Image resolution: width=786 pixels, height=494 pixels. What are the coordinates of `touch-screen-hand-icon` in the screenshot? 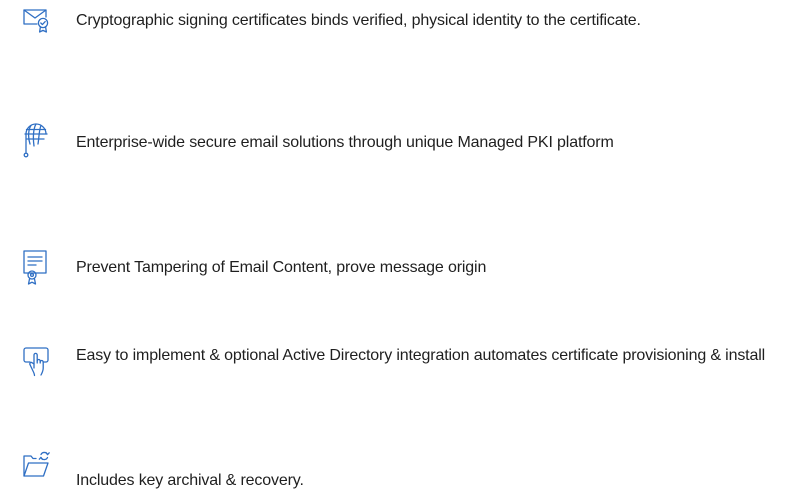 It's located at (36, 362).